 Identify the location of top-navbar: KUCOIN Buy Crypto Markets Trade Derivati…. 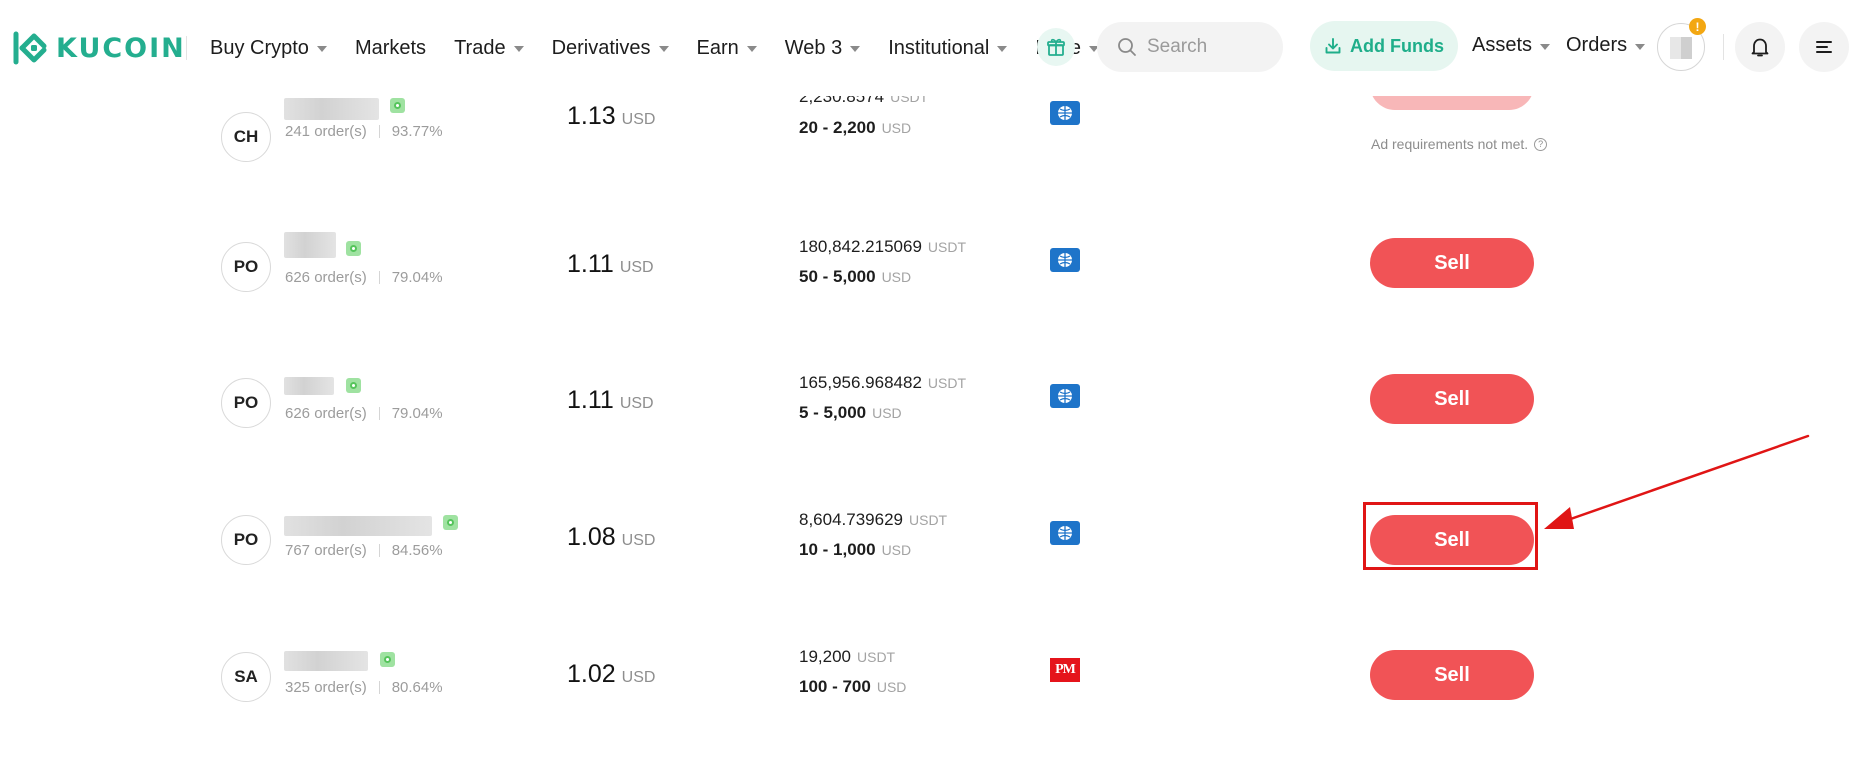
(933, 48).